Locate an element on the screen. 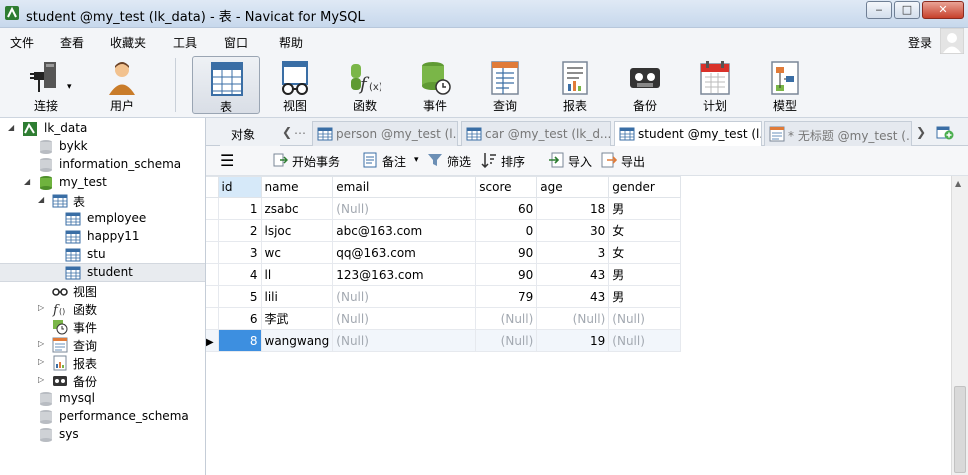  column-header-gender: gender is located at coordinates (645, 187).